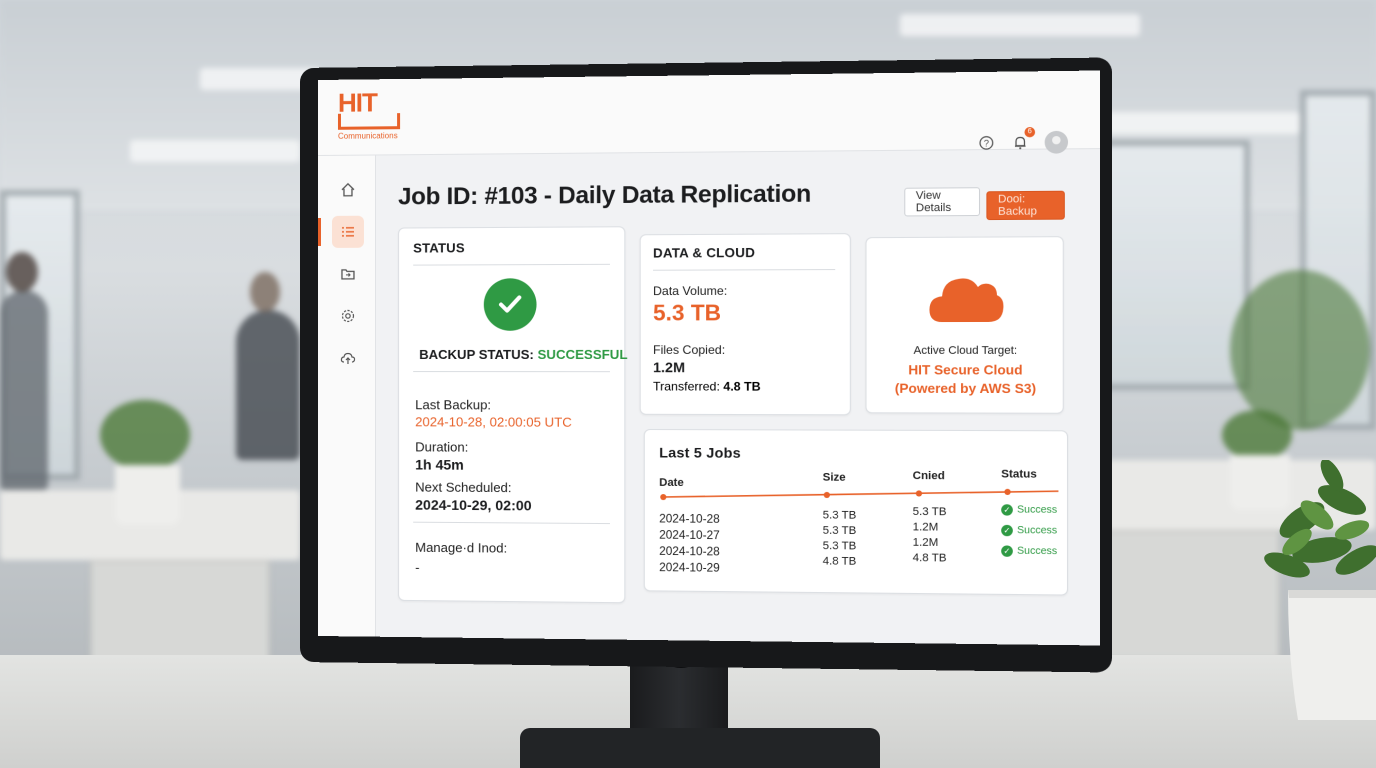 This screenshot has height=768, width=1376. Describe the element at coordinates (928, 476) in the screenshot. I see `col-header-copied: Cnied` at that location.